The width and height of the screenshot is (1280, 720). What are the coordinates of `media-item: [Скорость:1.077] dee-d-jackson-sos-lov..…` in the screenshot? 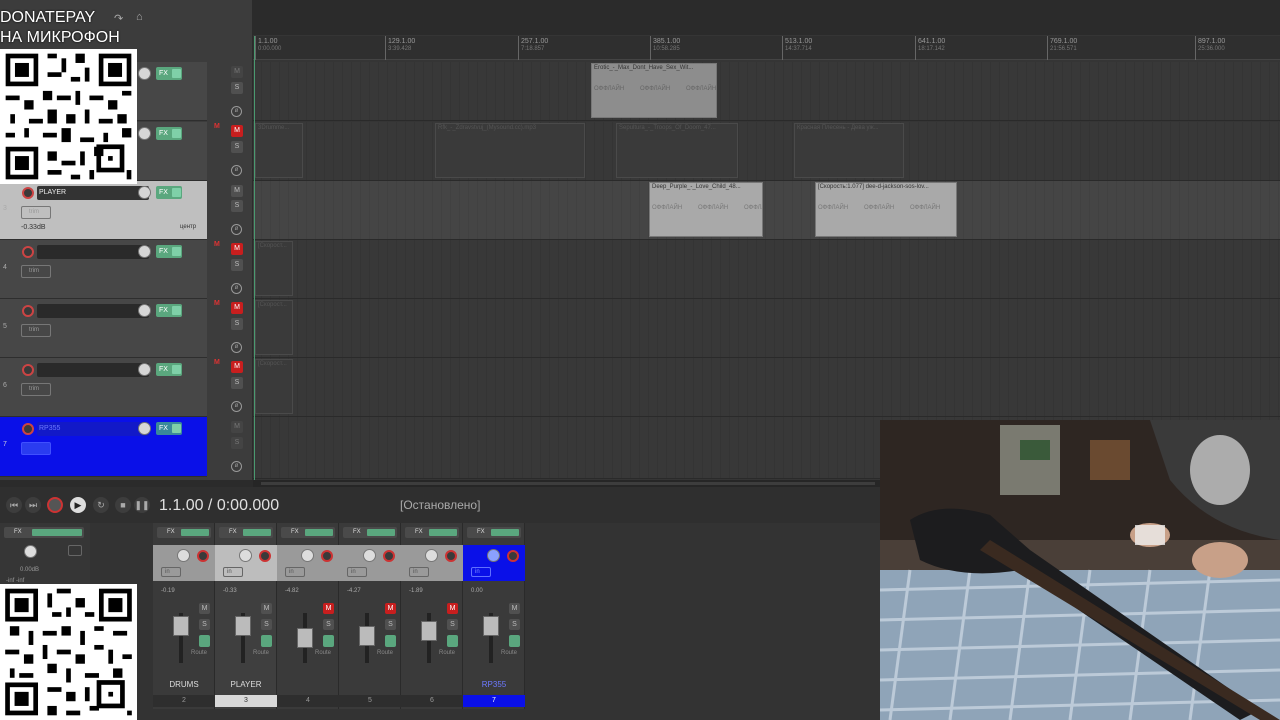 It's located at (886, 209).